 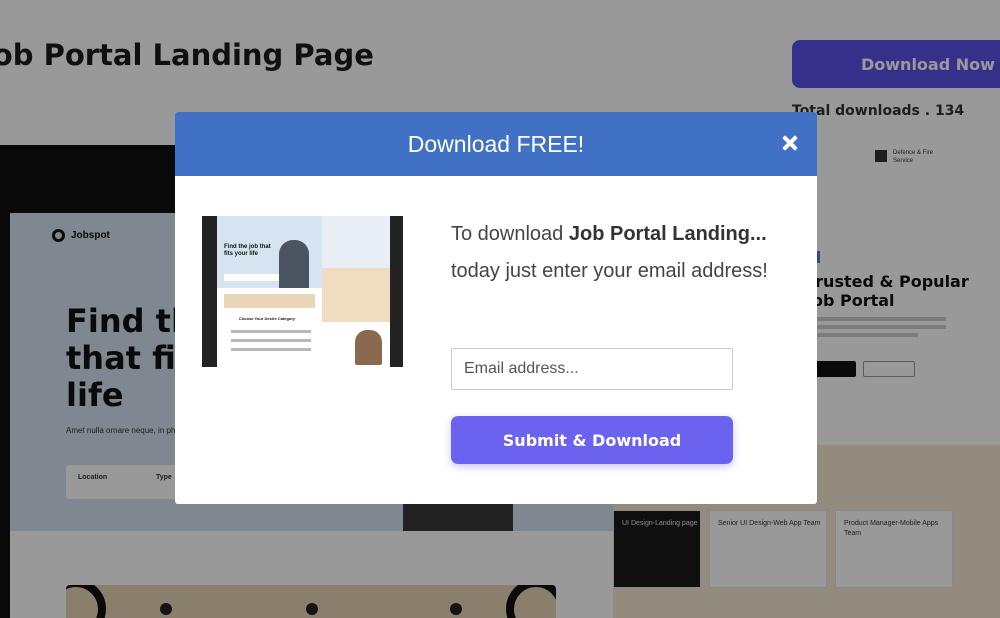 I want to click on email-field, so click(x=592, y=369).